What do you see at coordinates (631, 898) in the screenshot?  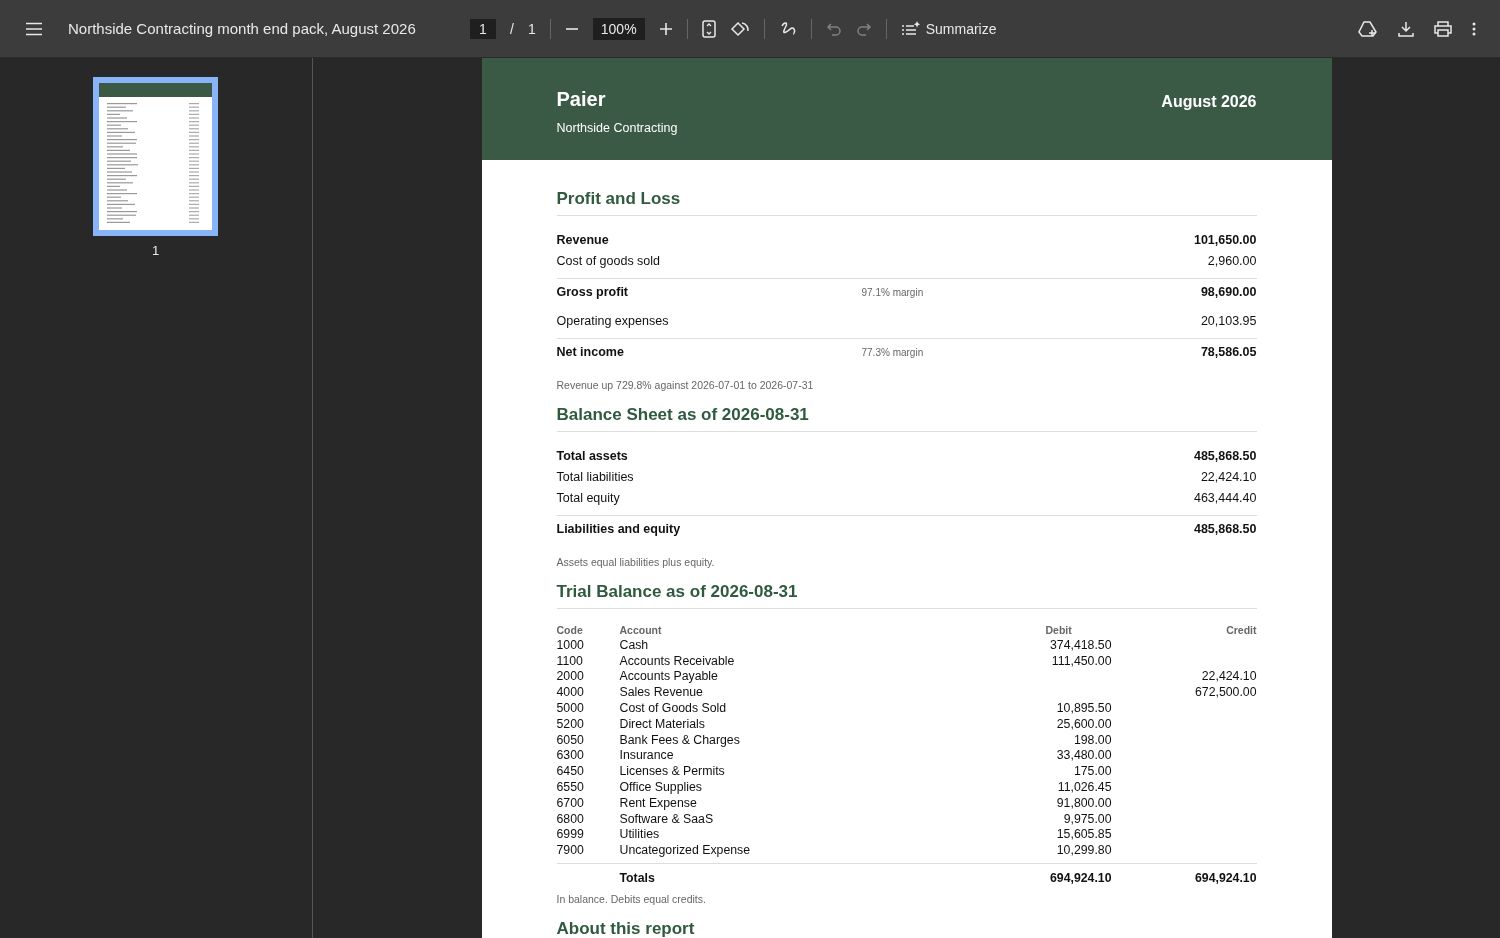 I see `footnote: In balance. Debits equal credits.` at bounding box center [631, 898].